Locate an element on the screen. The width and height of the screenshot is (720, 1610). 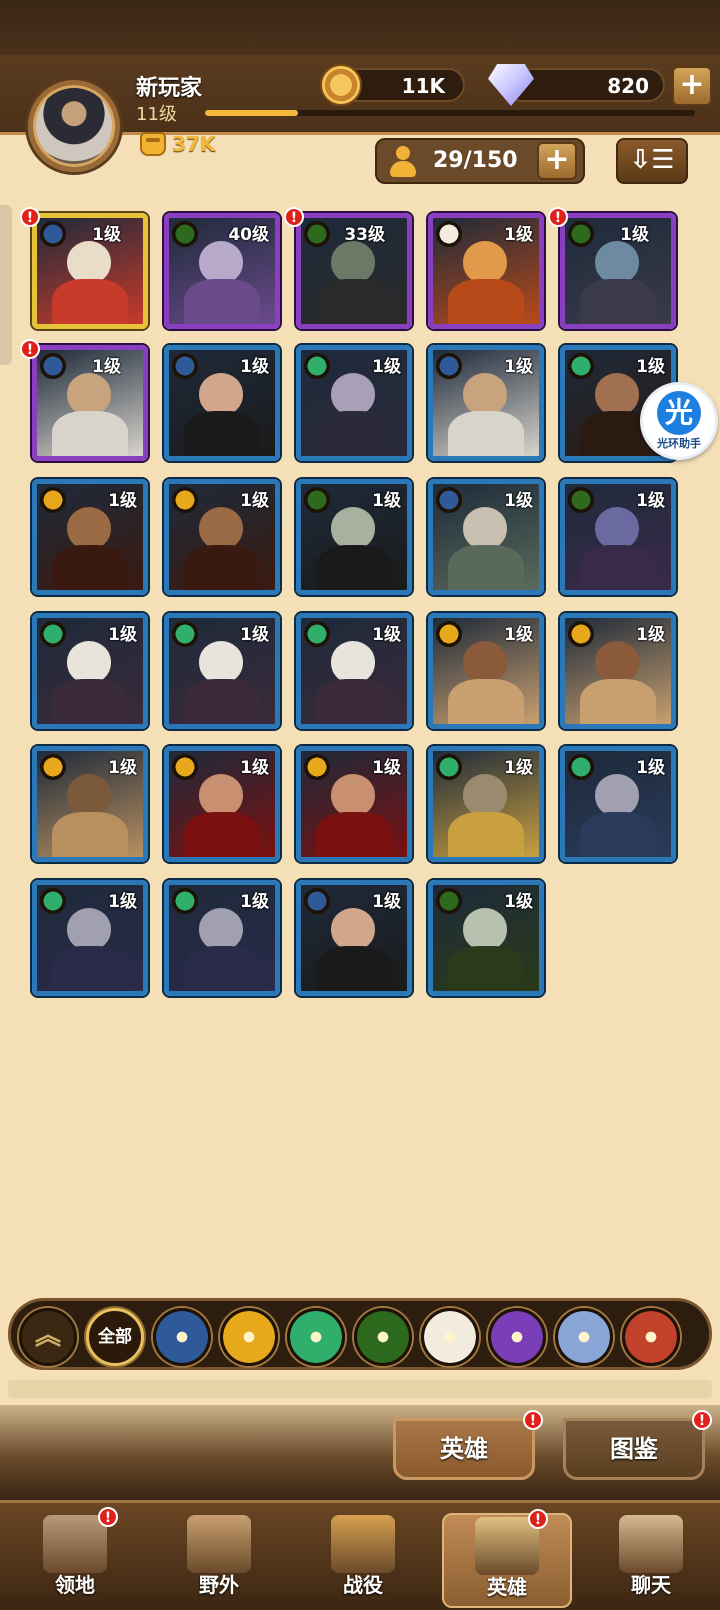
filter-wilder-icon is located at coordinates (316, 1337).